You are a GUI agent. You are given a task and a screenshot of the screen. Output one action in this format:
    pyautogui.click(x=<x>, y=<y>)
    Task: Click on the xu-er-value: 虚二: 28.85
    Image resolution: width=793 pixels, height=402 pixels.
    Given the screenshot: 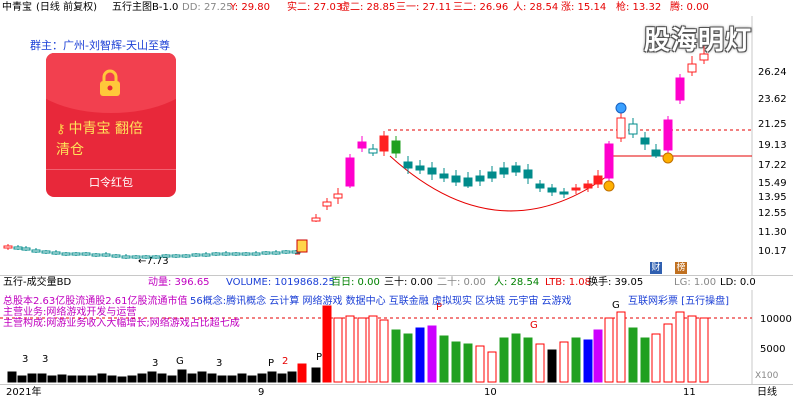 What is the action you would take?
    pyautogui.click(x=368, y=7)
    